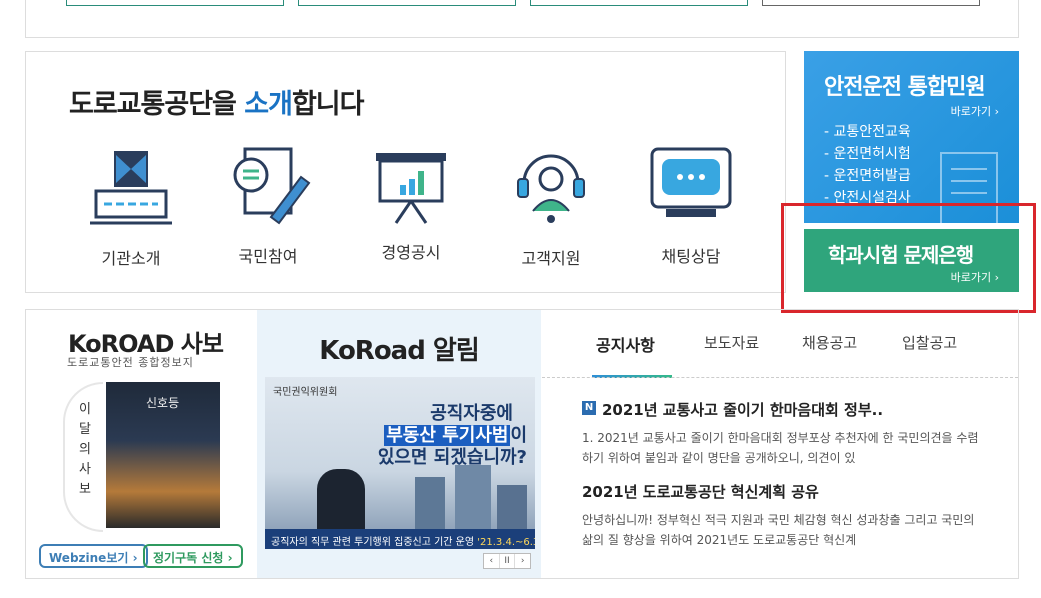 The image size is (1041, 598). What do you see at coordinates (929, 342) in the screenshot?
I see `tab-bid: 입찰공고` at bounding box center [929, 342].